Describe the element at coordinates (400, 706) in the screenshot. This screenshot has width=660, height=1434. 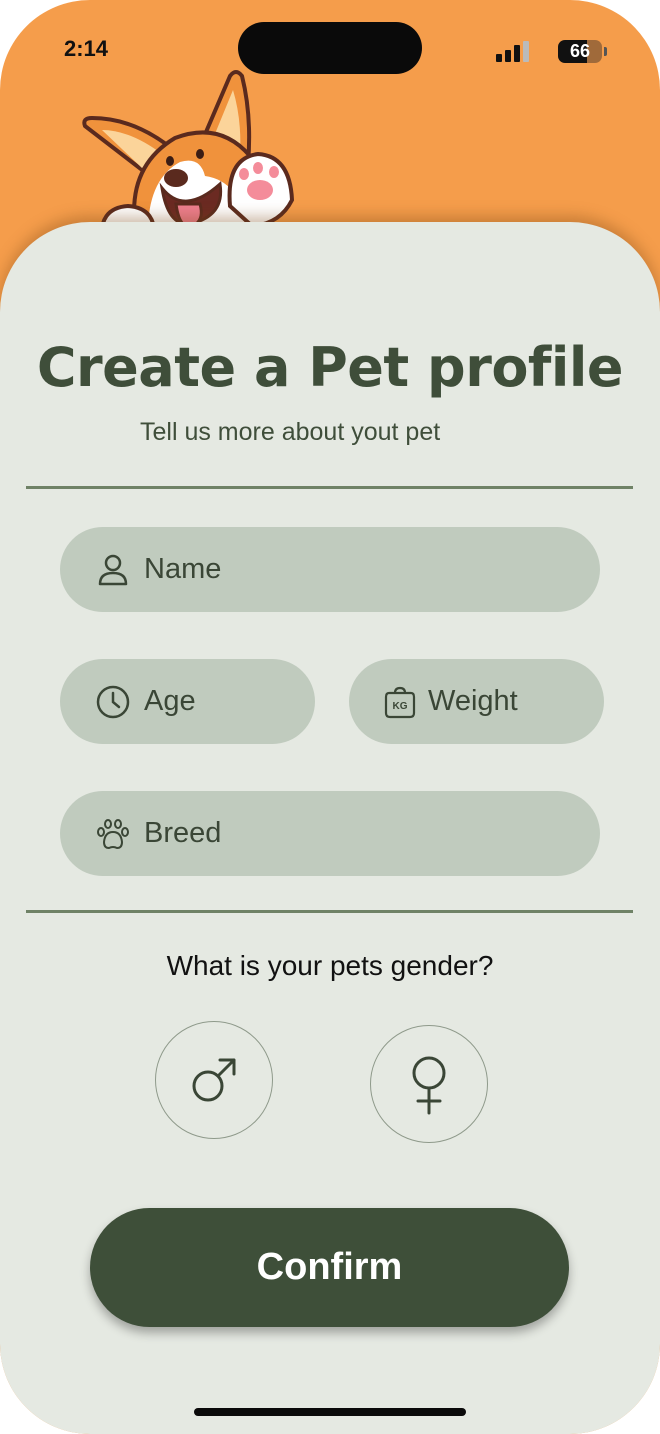
I see `weight-icon-text: KG` at that location.